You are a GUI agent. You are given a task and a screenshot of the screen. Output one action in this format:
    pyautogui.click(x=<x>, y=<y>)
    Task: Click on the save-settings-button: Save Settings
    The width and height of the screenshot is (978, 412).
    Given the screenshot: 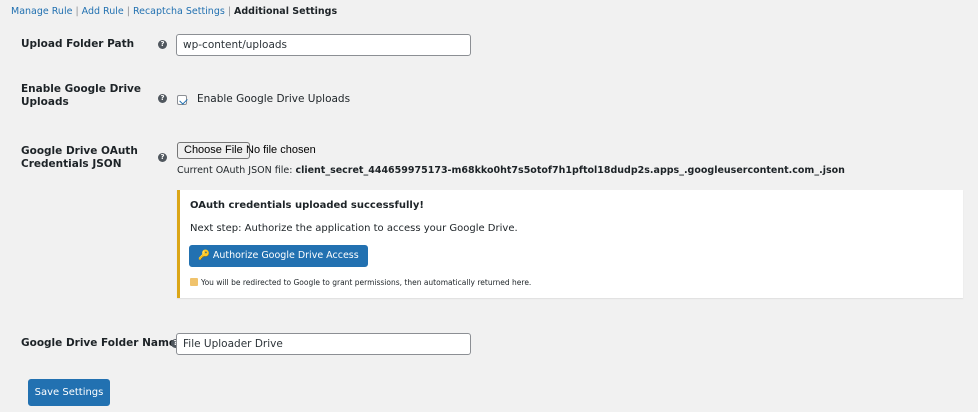 What is the action you would take?
    pyautogui.click(x=69, y=392)
    